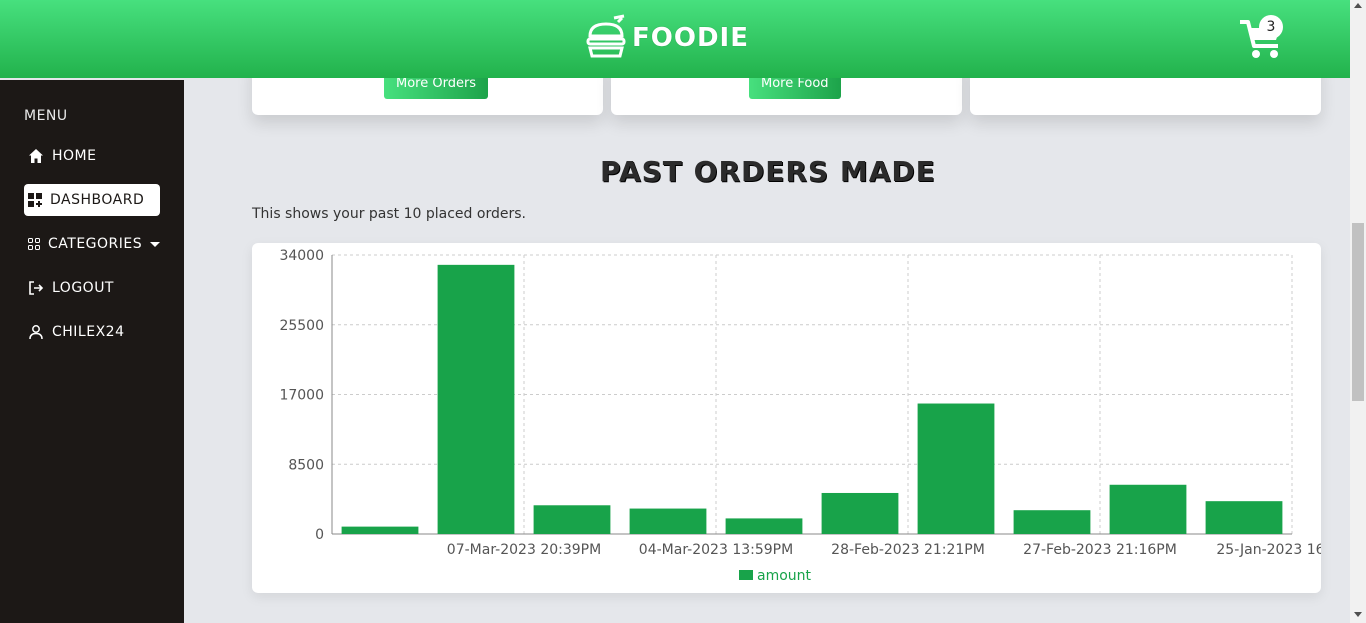 This screenshot has height=623, width=1366. Describe the element at coordinates (35, 200) in the screenshot. I see `dashboard-icon` at that location.